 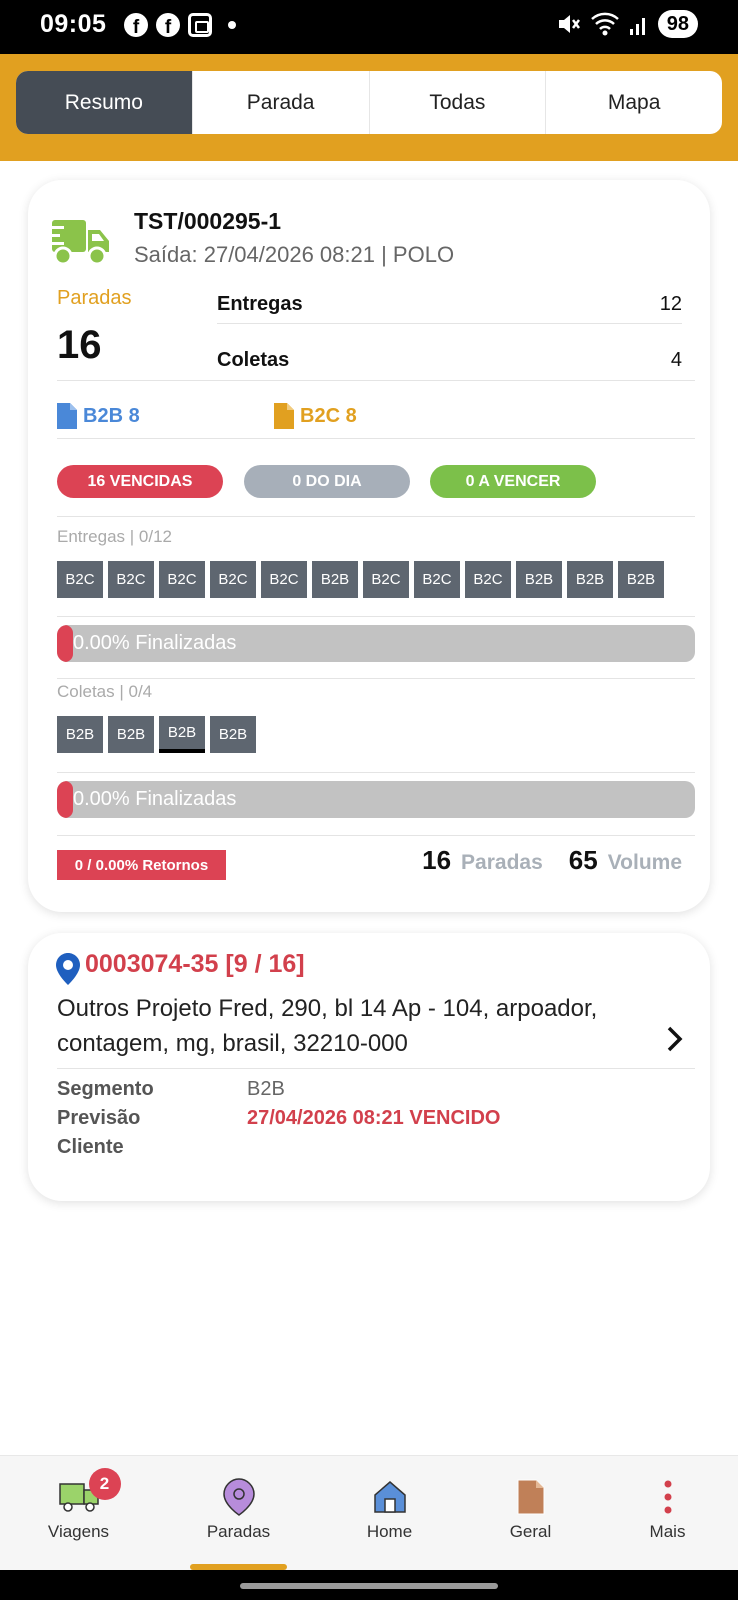 I want to click on total-volume-number: 65, so click(x=583, y=860).